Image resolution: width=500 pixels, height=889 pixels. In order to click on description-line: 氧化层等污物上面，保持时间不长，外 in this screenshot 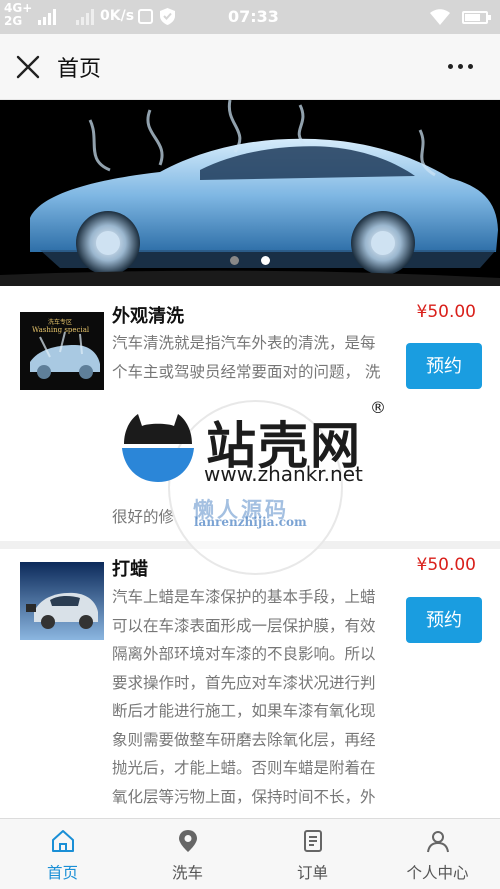, I will do `click(244, 796)`.